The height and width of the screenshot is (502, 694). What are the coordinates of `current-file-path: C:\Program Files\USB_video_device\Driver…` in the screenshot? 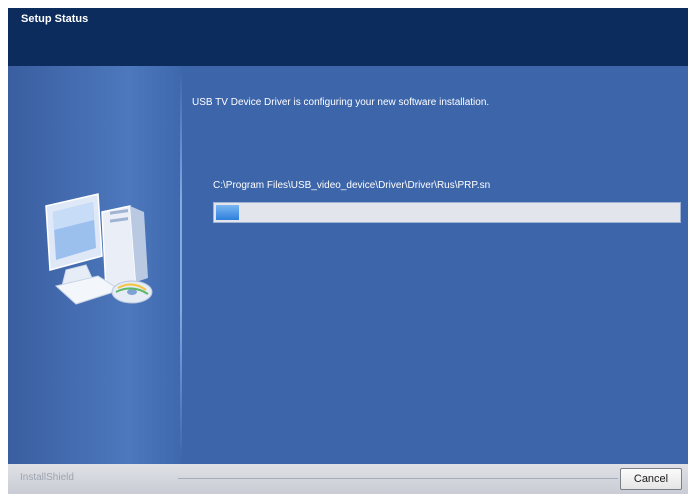 It's located at (352, 185).